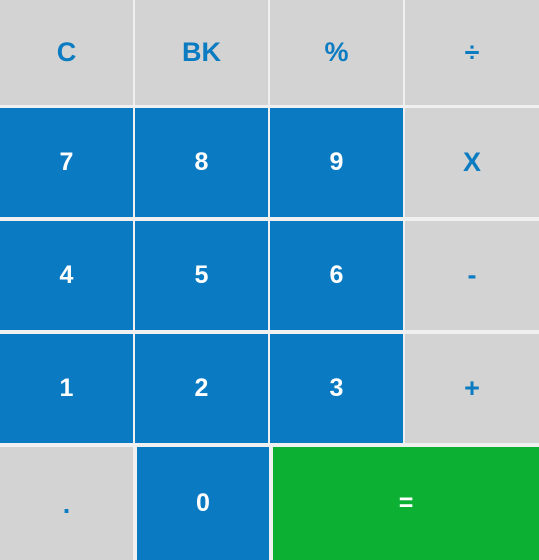 This screenshot has width=539, height=560. What do you see at coordinates (336, 275) in the screenshot?
I see `digit-6-button: 6` at bounding box center [336, 275].